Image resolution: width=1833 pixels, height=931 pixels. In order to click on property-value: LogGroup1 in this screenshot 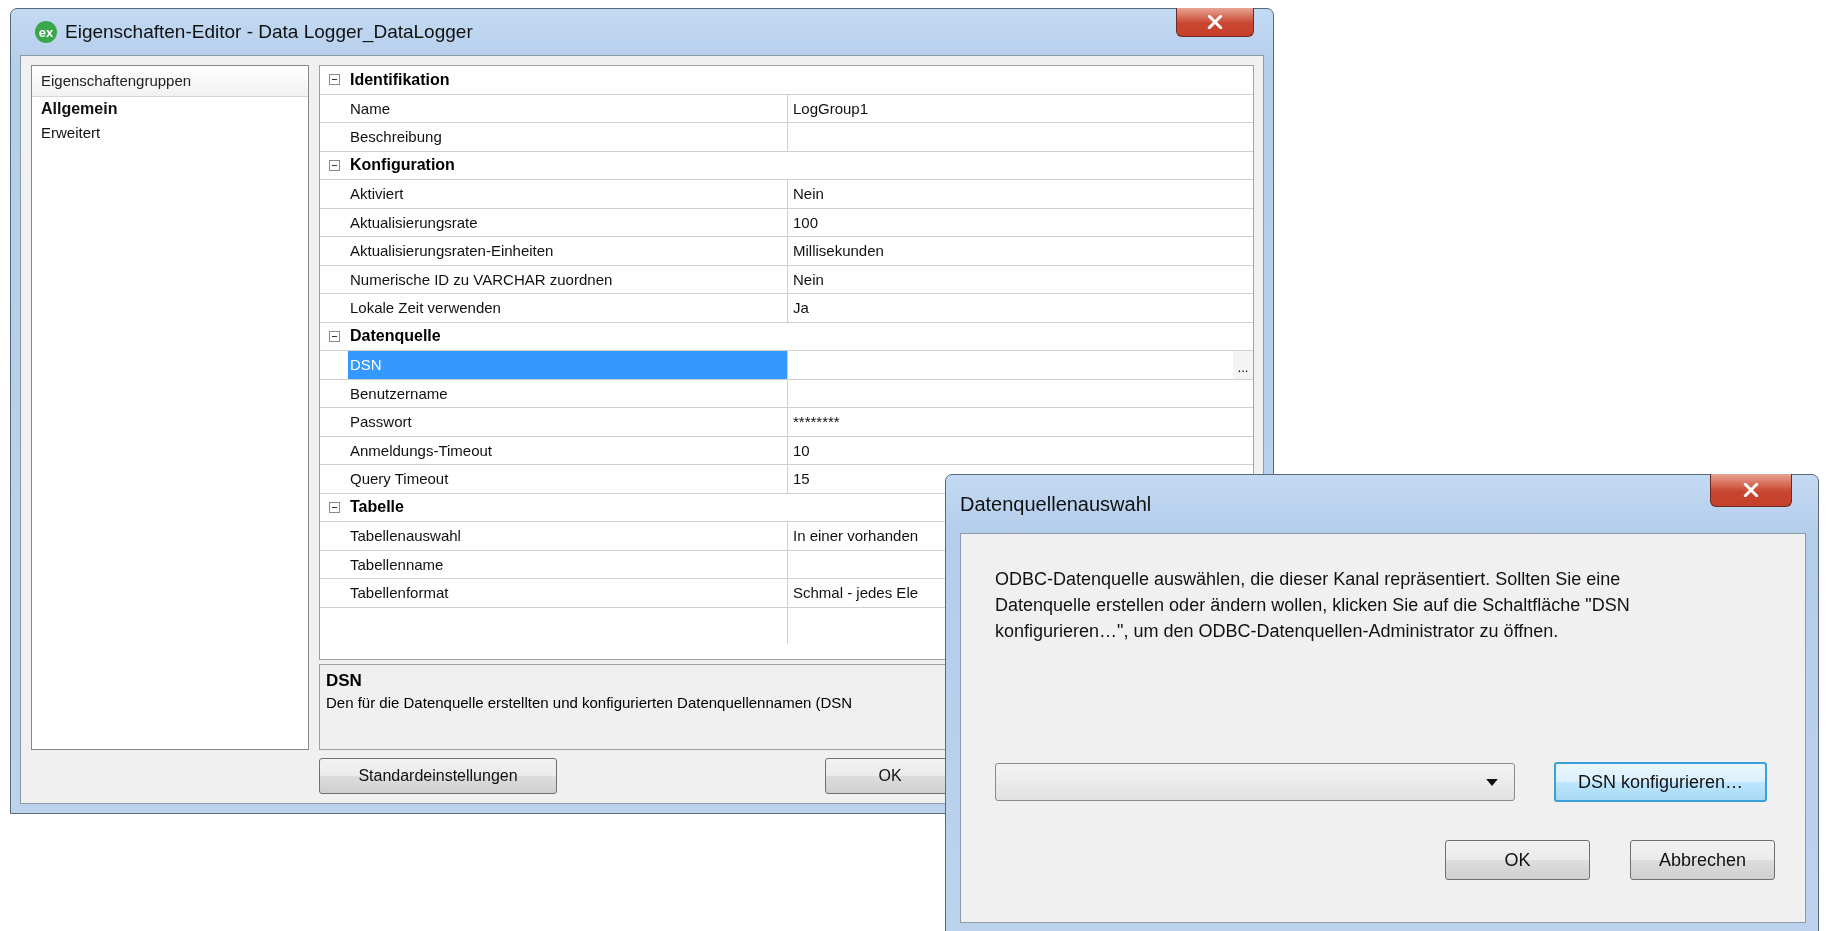, I will do `click(831, 108)`.